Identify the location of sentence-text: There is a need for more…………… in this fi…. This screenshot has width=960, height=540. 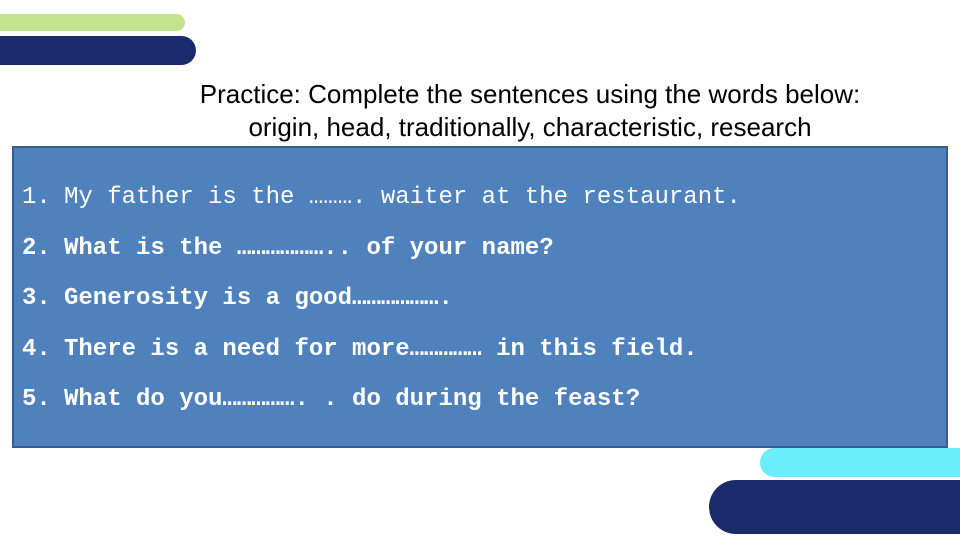
(381, 349).